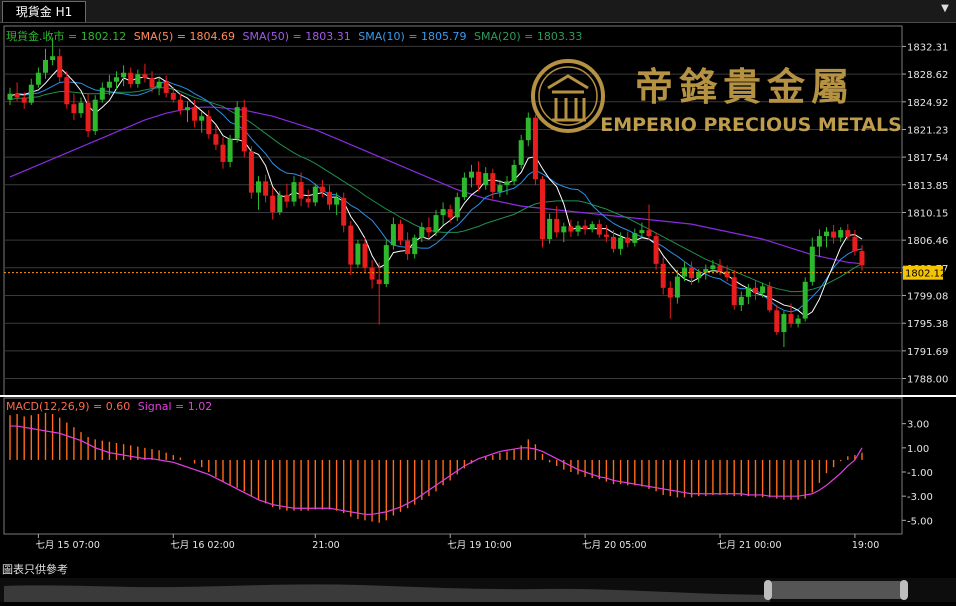  What do you see at coordinates (68, 406) in the screenshot?
I see `legend-macd: MACD(12,26,9) = 0.60` at bounding box center [68, 406].